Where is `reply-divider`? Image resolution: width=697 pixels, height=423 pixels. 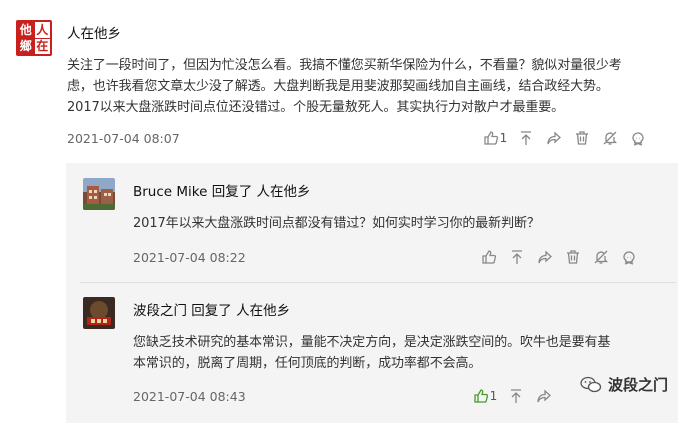 reply-divider is located at coordinates (378, 282).